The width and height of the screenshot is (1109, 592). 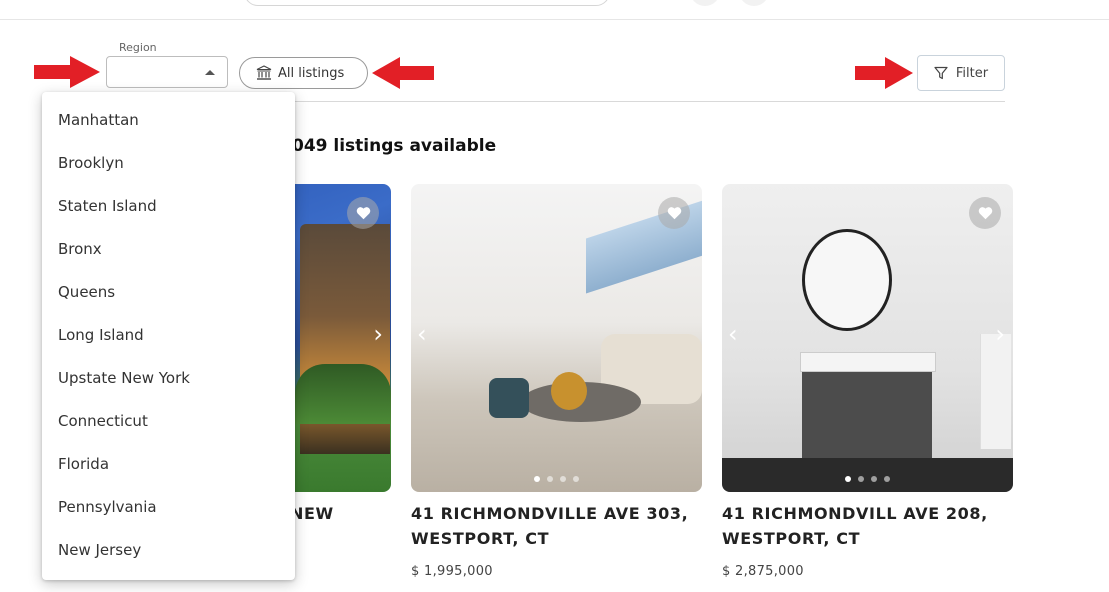 What do you see at coordinates (168, 163) in the screenshot?
I see `region-option: Brooklyn` at bounding box center [168, 163].